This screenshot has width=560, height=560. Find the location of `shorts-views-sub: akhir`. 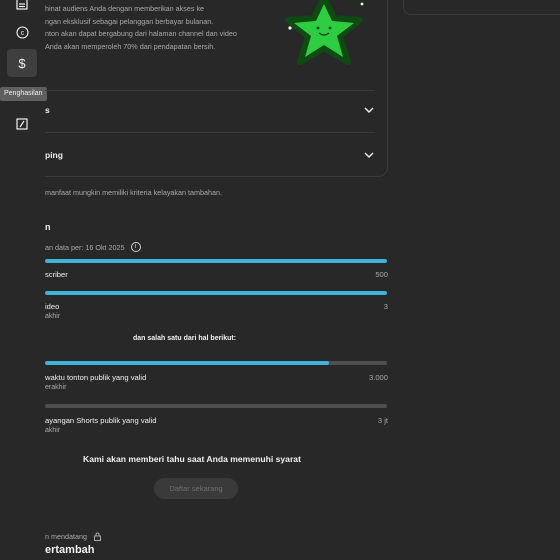

shorts-views-sub: akhir is located at coordinates (53, 430).